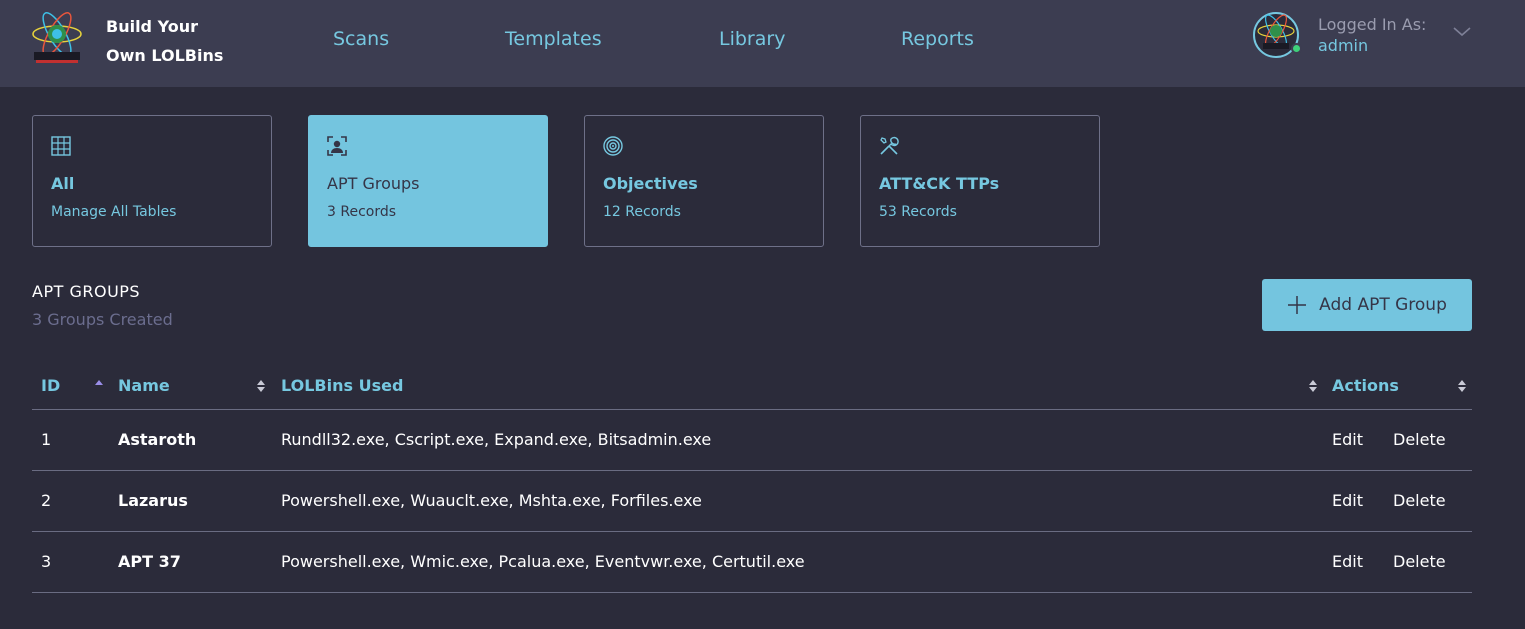  Describe the element at coordinates (152, 181) in the screenshot. I see `card-all: All Manage All Tables` at that location.